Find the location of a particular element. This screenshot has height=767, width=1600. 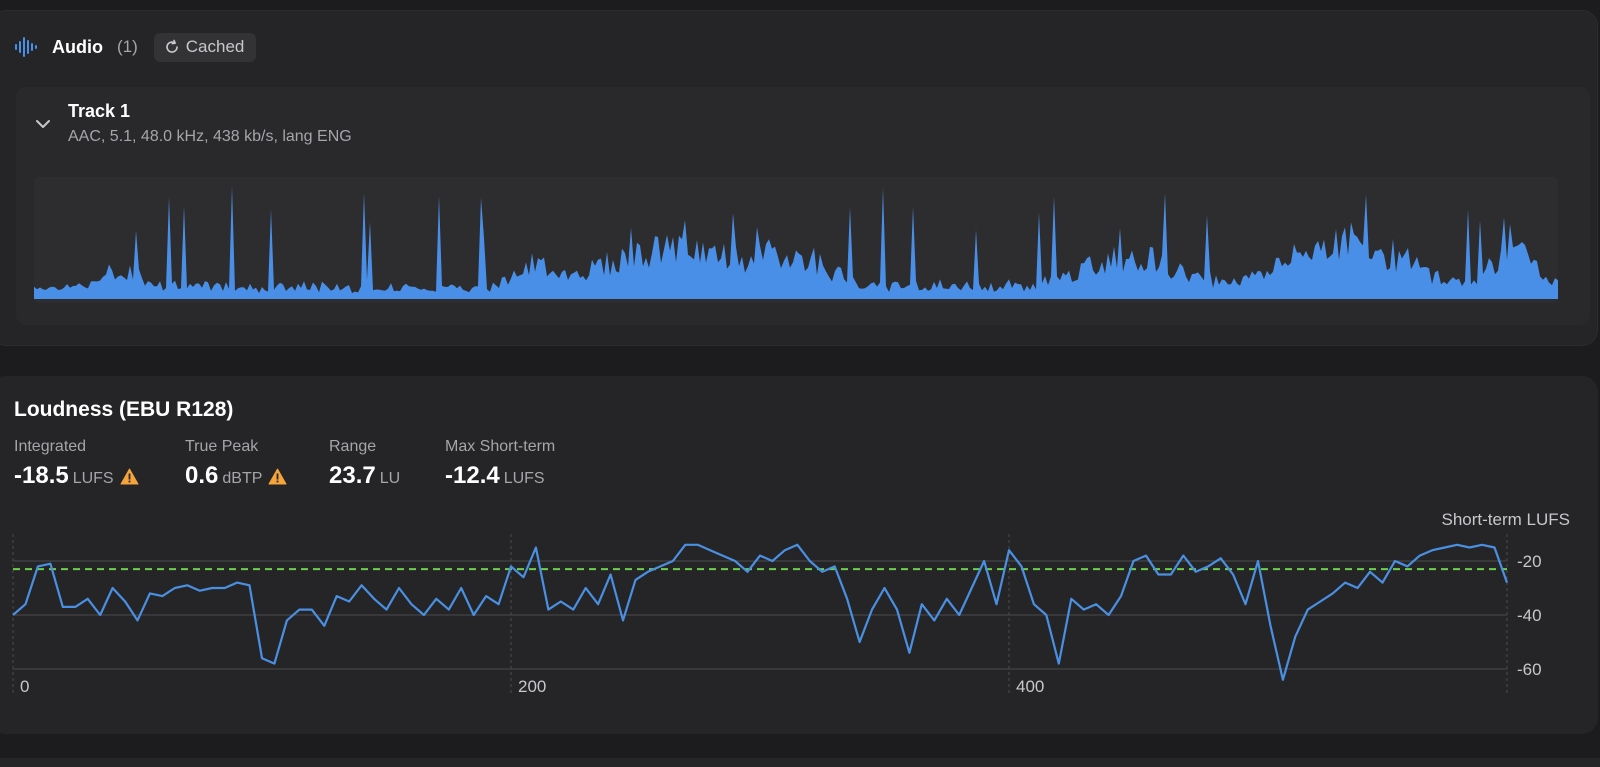

y-tick-label: -40 is located at coordinates (1529, 615).